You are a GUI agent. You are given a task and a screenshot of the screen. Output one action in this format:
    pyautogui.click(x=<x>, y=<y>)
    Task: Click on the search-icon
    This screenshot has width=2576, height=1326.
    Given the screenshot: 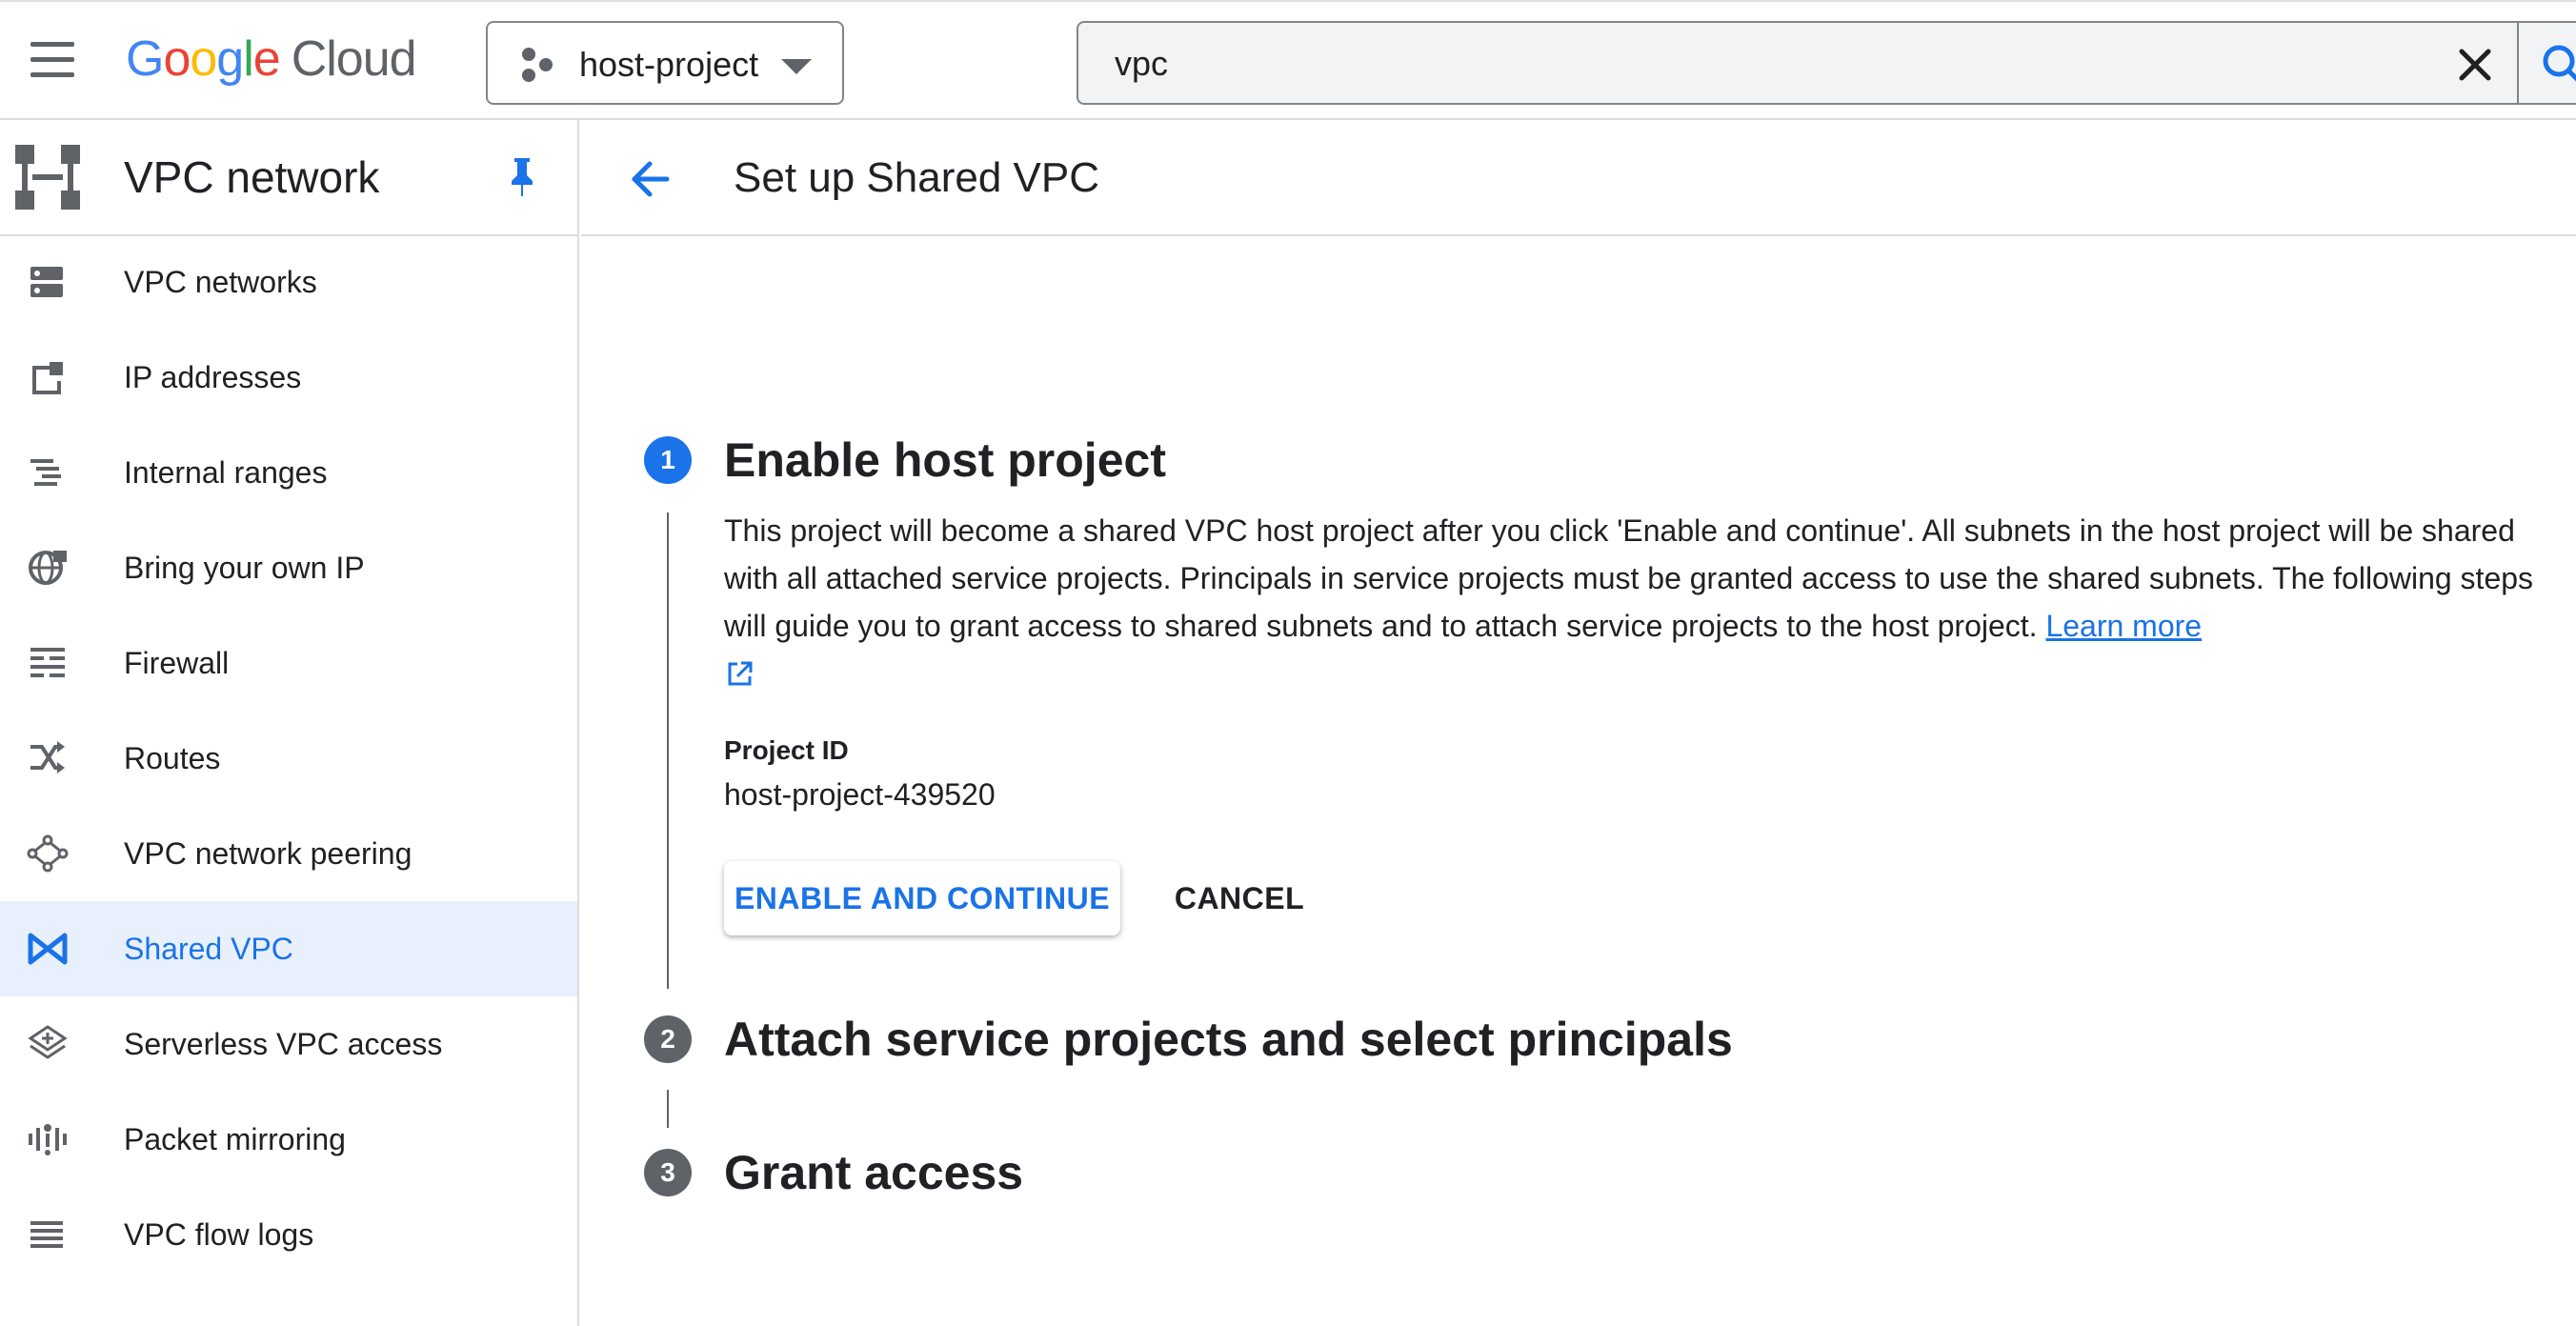 What is the action you would take?
    pyautogui.click(x=2557, y=65)
    